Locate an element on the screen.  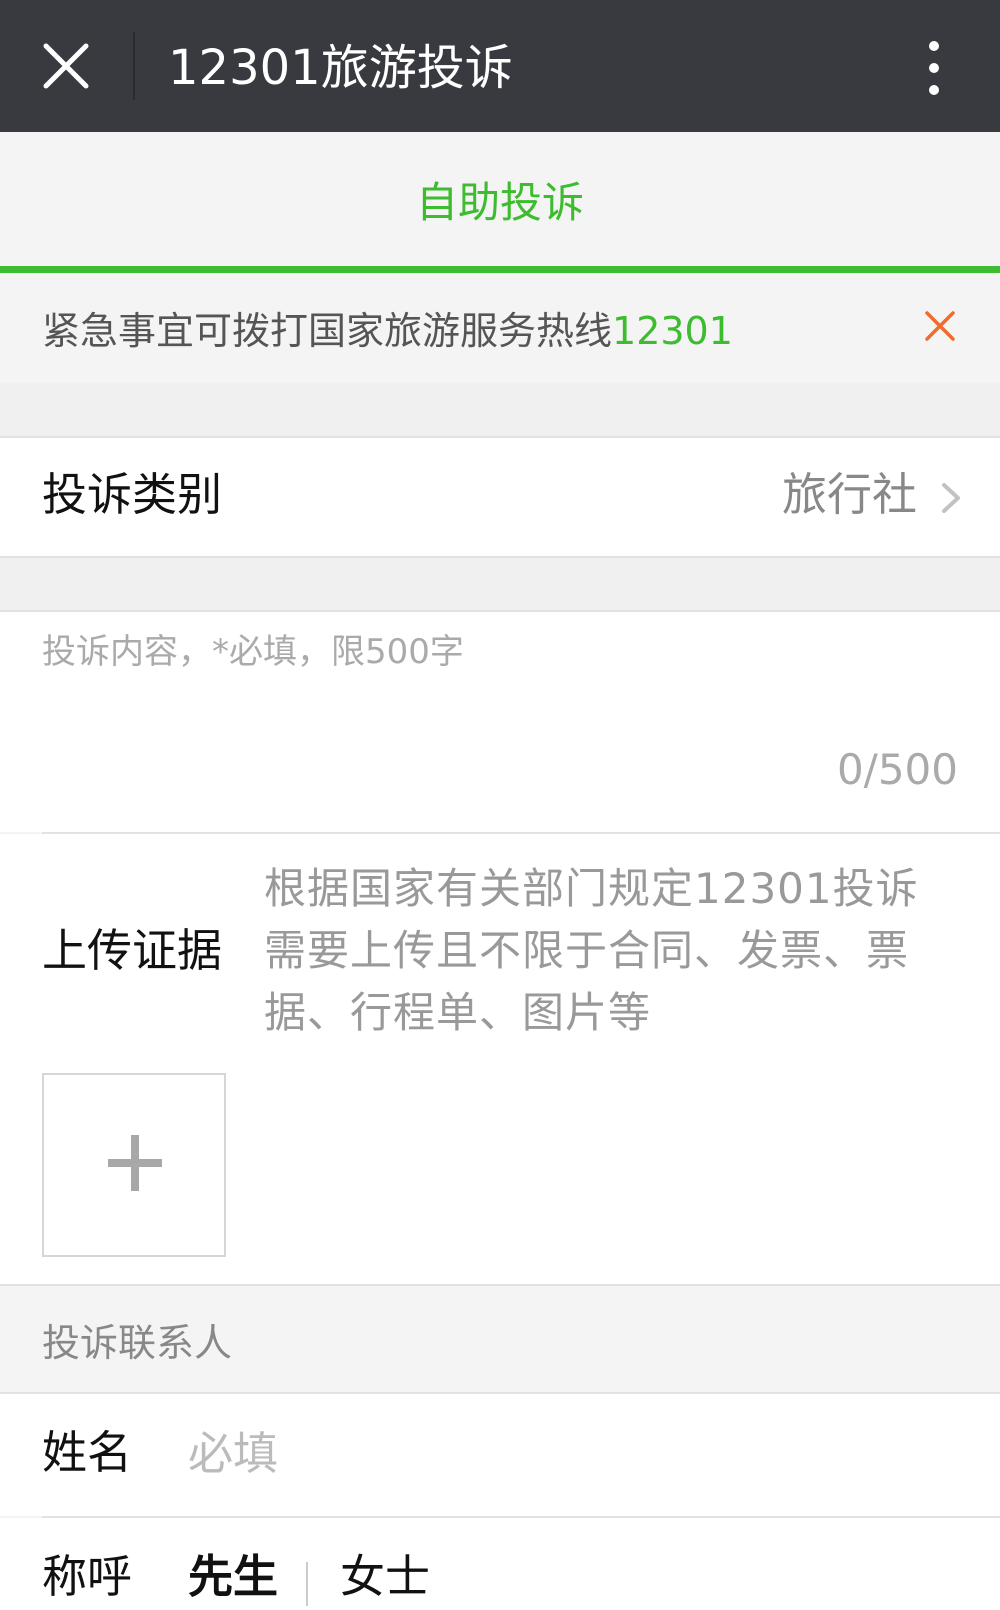
tab-self-complaint: 自助投诉 is located at coordinates (500, 199).